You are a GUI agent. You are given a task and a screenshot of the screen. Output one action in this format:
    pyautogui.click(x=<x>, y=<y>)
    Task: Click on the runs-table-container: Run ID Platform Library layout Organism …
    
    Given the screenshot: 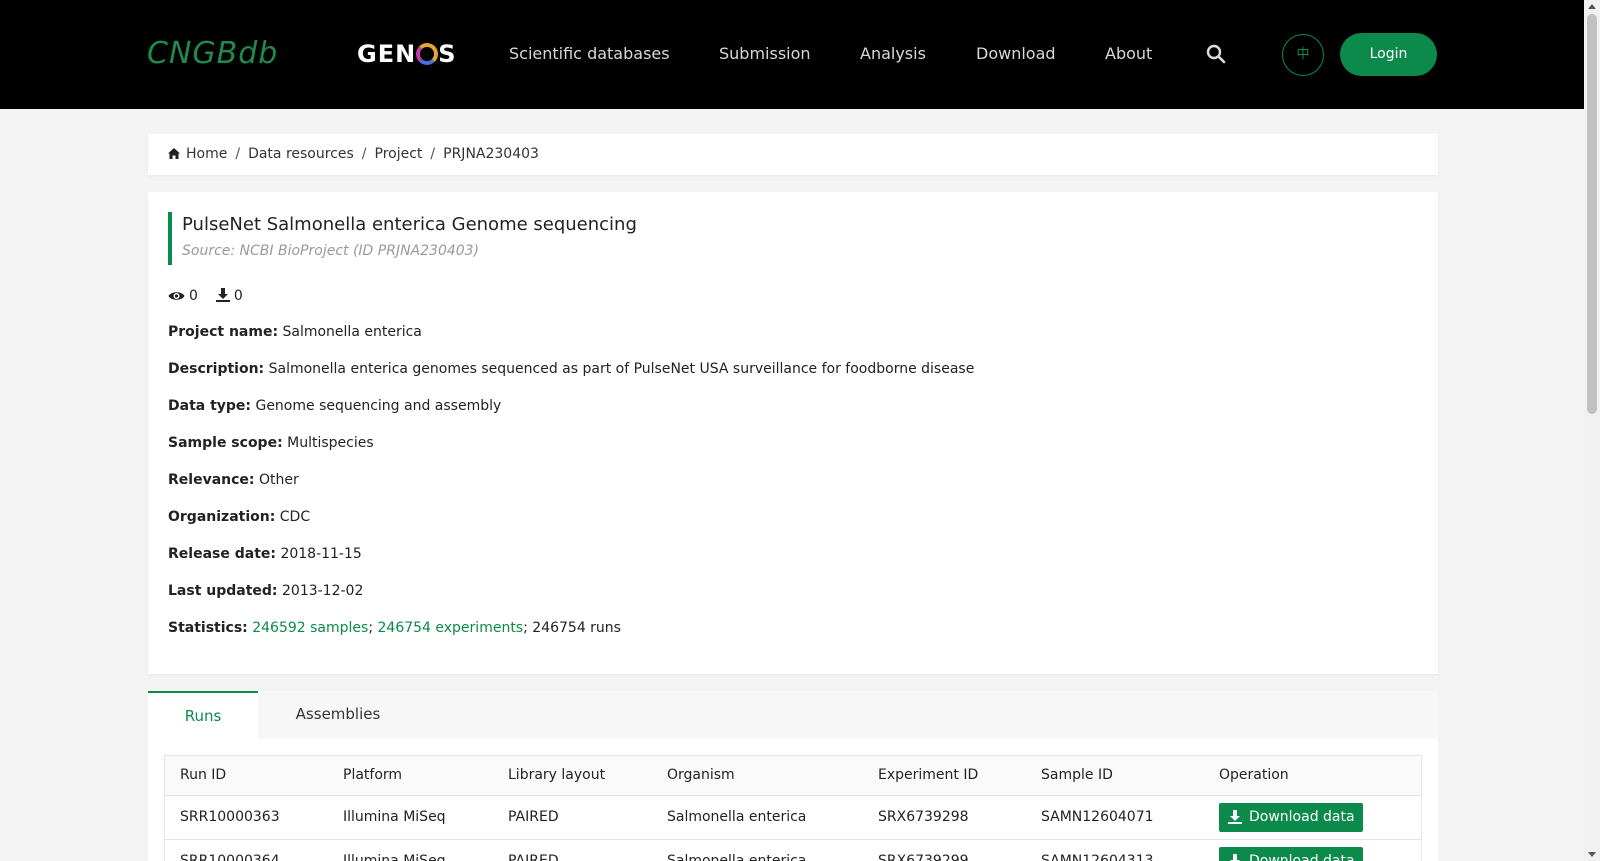 What is the action you would take?
    pyautogui.click(x=793, y=800)
    